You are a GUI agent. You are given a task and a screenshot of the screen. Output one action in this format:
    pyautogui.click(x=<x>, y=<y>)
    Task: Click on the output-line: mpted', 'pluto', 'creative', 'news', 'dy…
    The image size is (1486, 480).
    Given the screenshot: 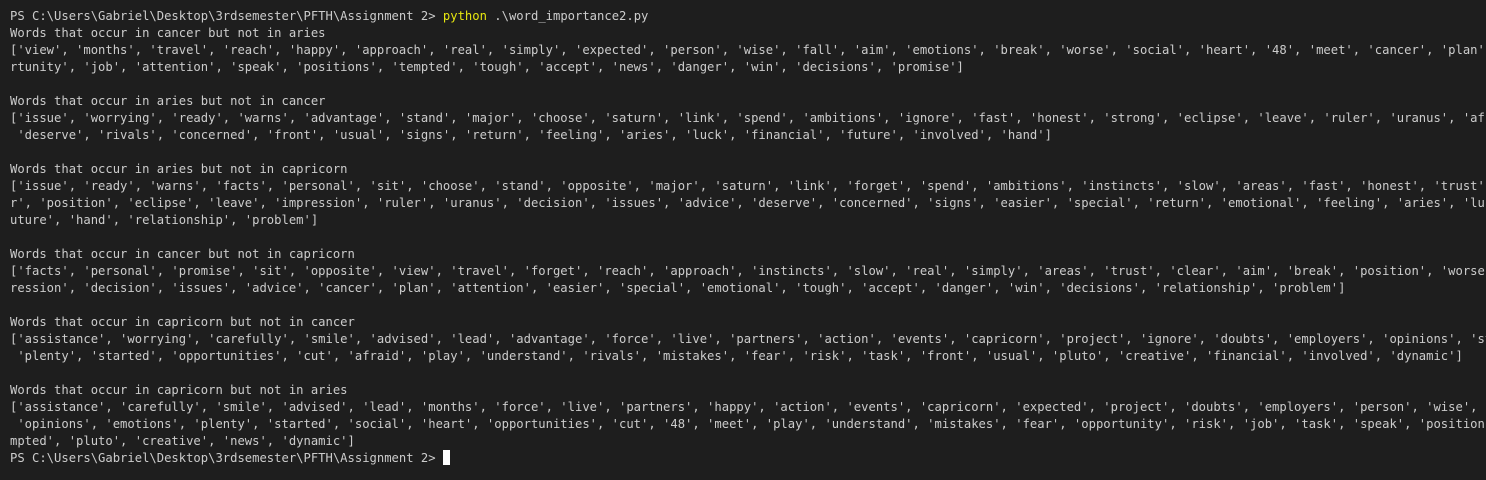 What is the action you would take?
    pyautogui.click(x=182, y=441)
    